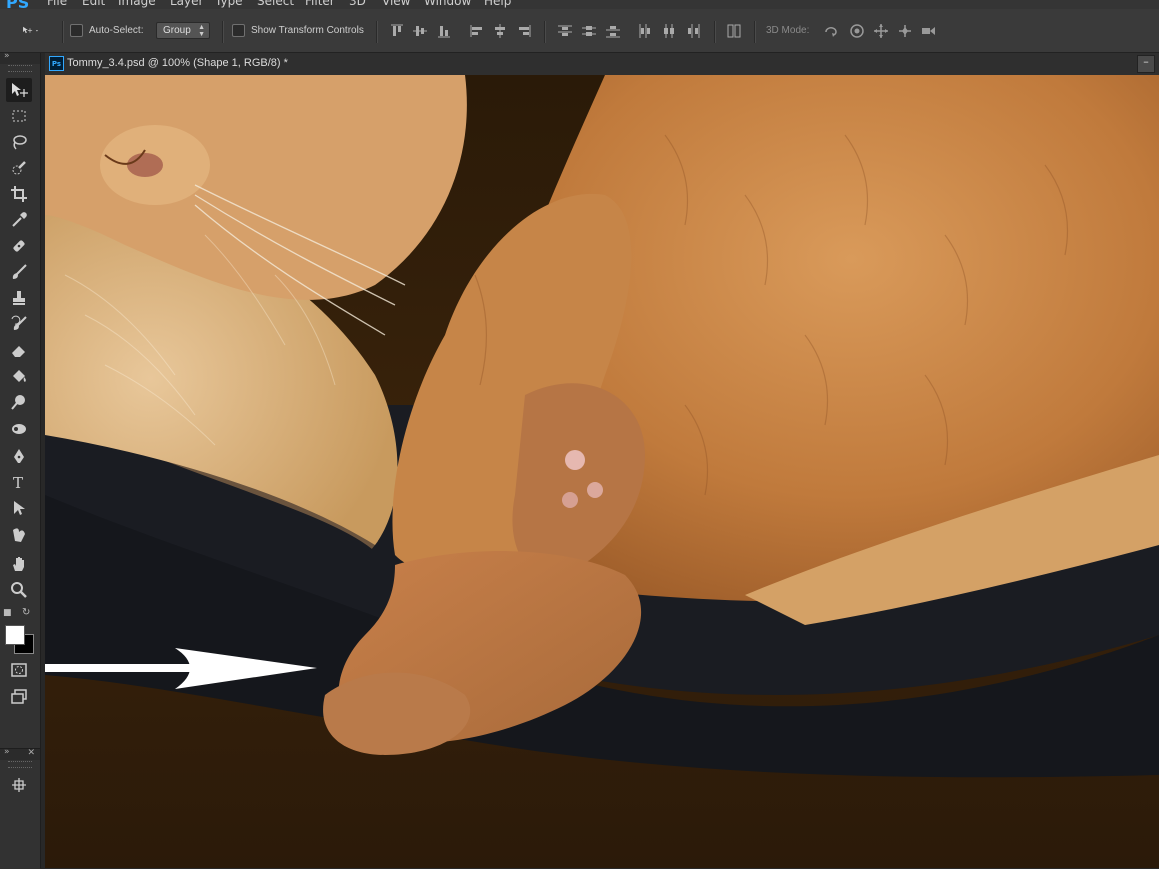 The width and height of the screenshot is (1159, 869). What do you see at coordinates (928, 31) in the screenshot?
I see `3d-scale-icon` at bounding box center [928, 31].